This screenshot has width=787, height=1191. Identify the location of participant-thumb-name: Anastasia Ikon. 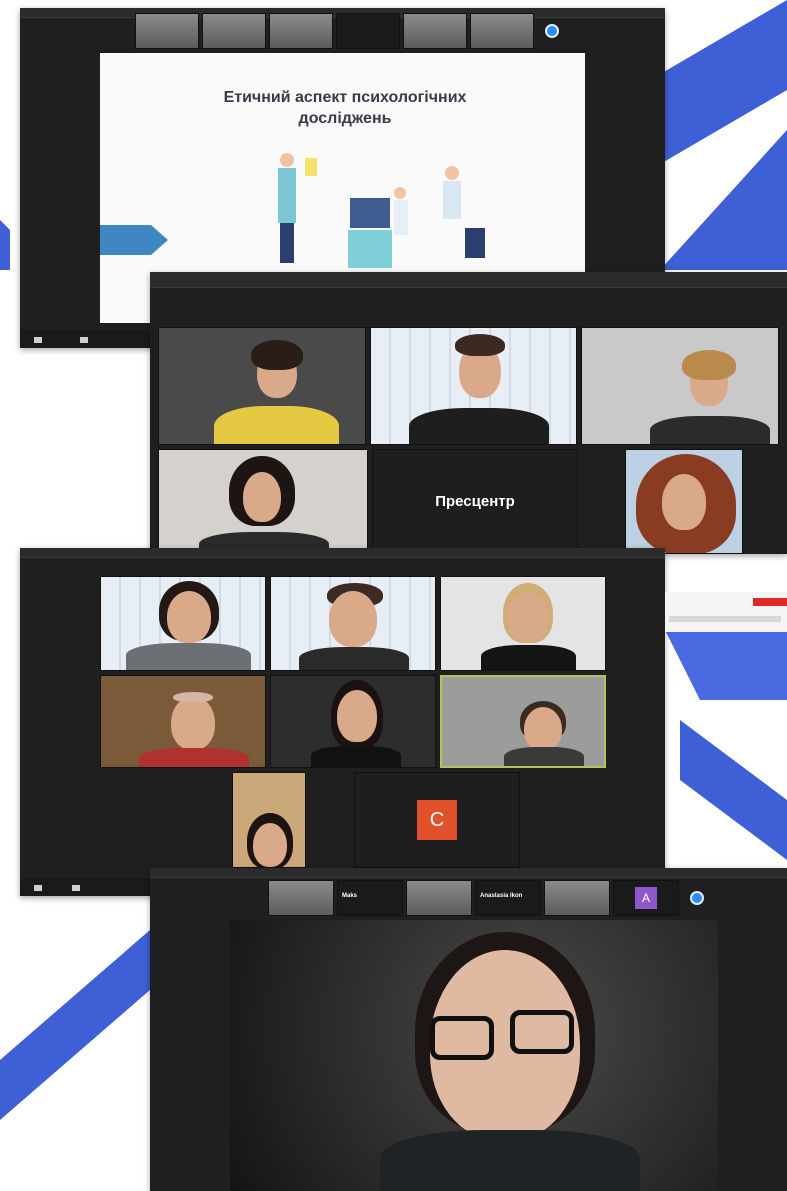
(508, 898).